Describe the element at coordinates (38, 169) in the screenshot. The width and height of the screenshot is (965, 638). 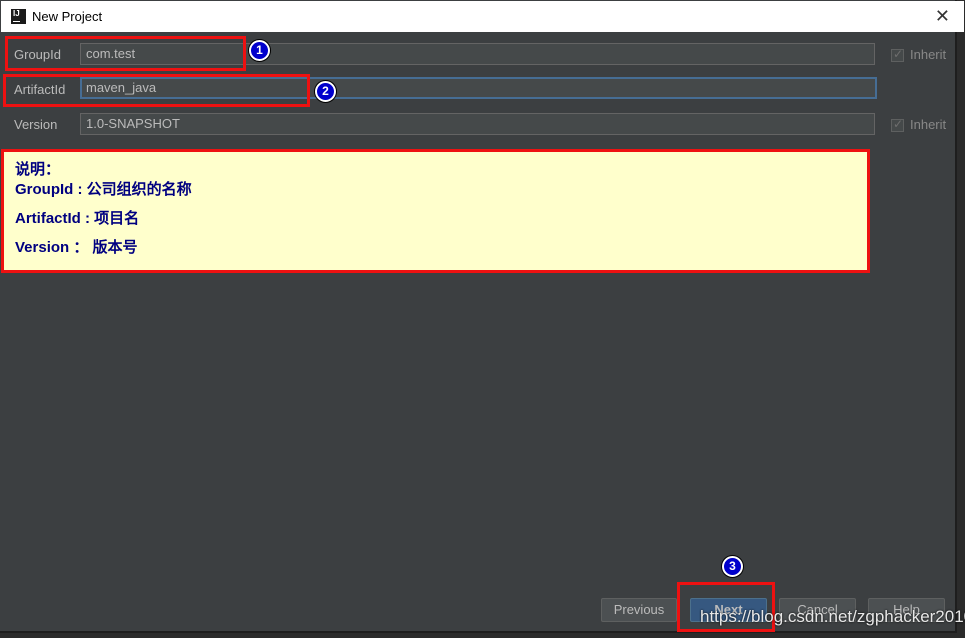
I see `note-heading: 说明：` at that location.